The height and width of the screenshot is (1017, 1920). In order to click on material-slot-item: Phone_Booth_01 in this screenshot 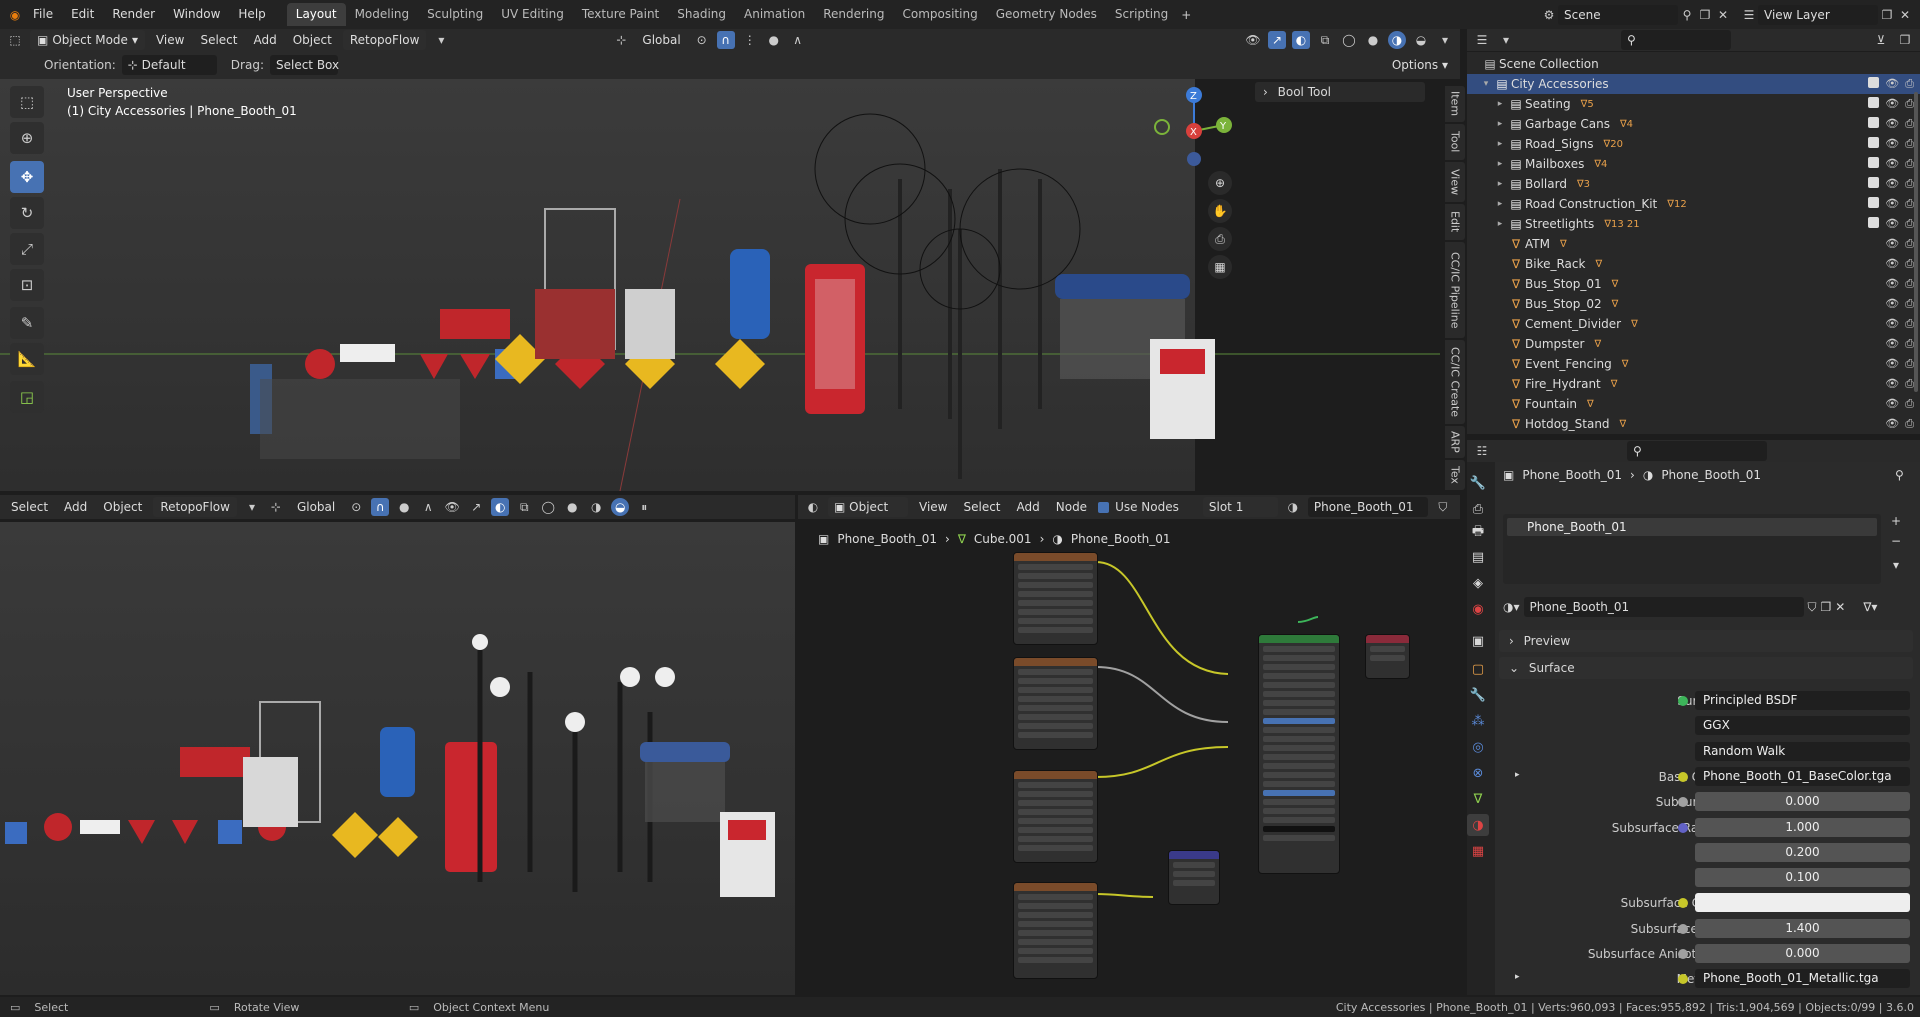, I will do `click(1692, 527)`.